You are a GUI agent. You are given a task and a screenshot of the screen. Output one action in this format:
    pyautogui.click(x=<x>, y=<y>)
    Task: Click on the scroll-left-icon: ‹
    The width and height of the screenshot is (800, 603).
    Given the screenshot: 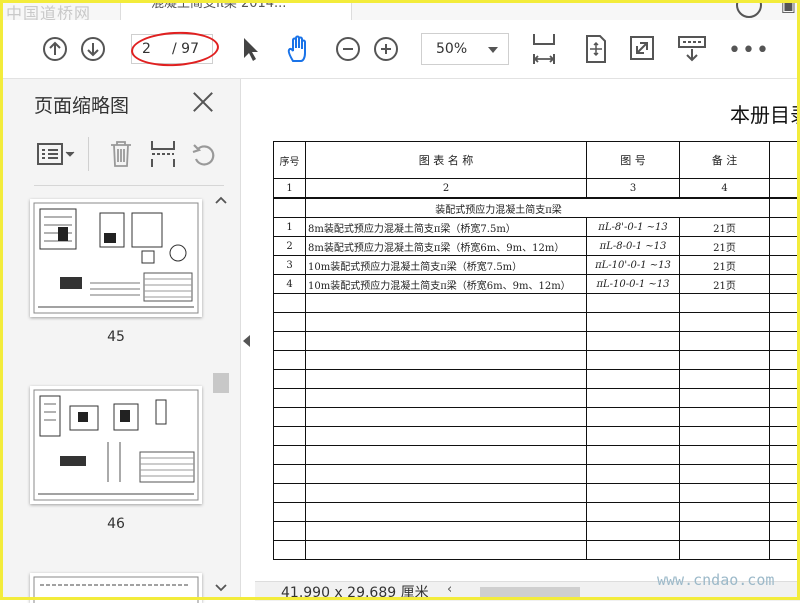 What is the action you would take?
    pyautogui.click(x=449, y=589)
    